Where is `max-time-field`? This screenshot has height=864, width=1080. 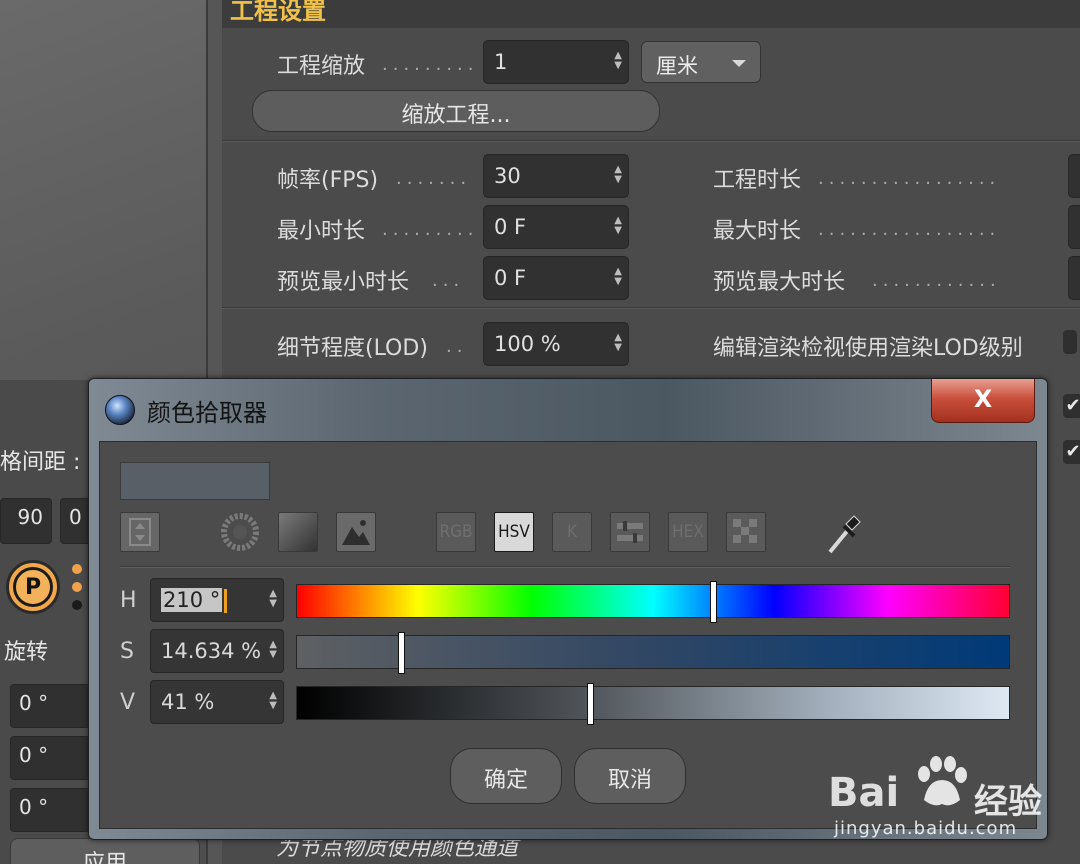 max-time-field is located at coordinates (1074, 227).